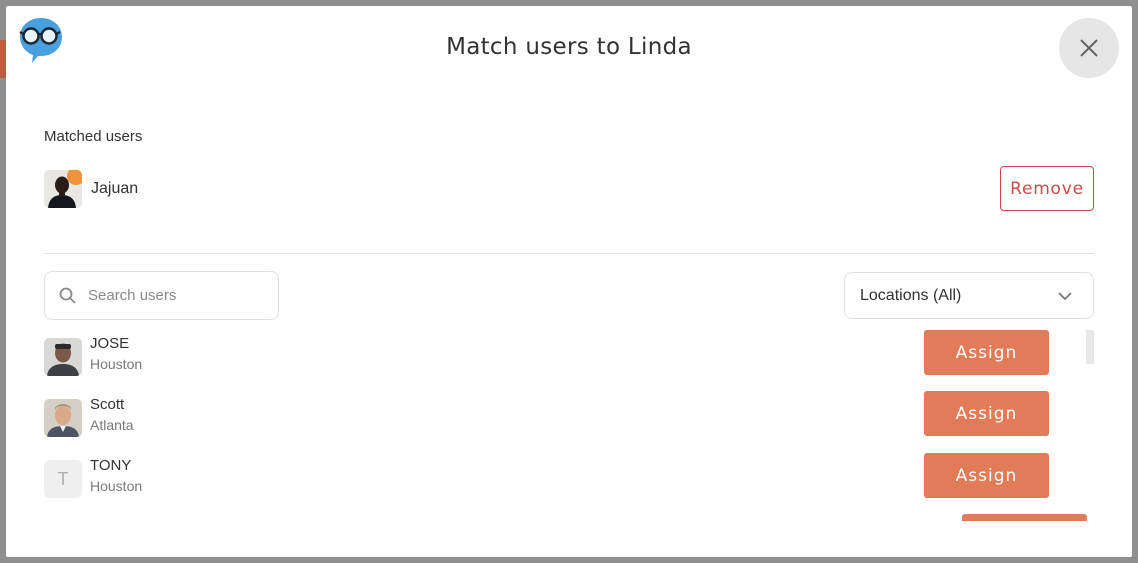 Image resolution: width=1138 pixels, height=563 pixels. I want to click on matched-user-row: Jajuan, so click(91, 189).